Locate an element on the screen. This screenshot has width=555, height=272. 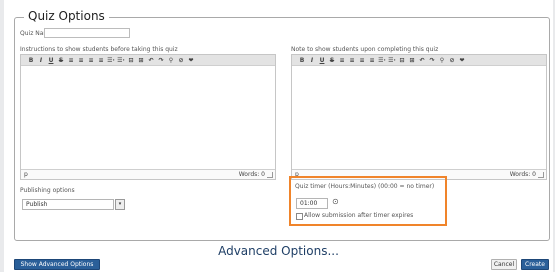
allow-submission-label: Allow submission after timer expires is located at coordinates (359, 215).